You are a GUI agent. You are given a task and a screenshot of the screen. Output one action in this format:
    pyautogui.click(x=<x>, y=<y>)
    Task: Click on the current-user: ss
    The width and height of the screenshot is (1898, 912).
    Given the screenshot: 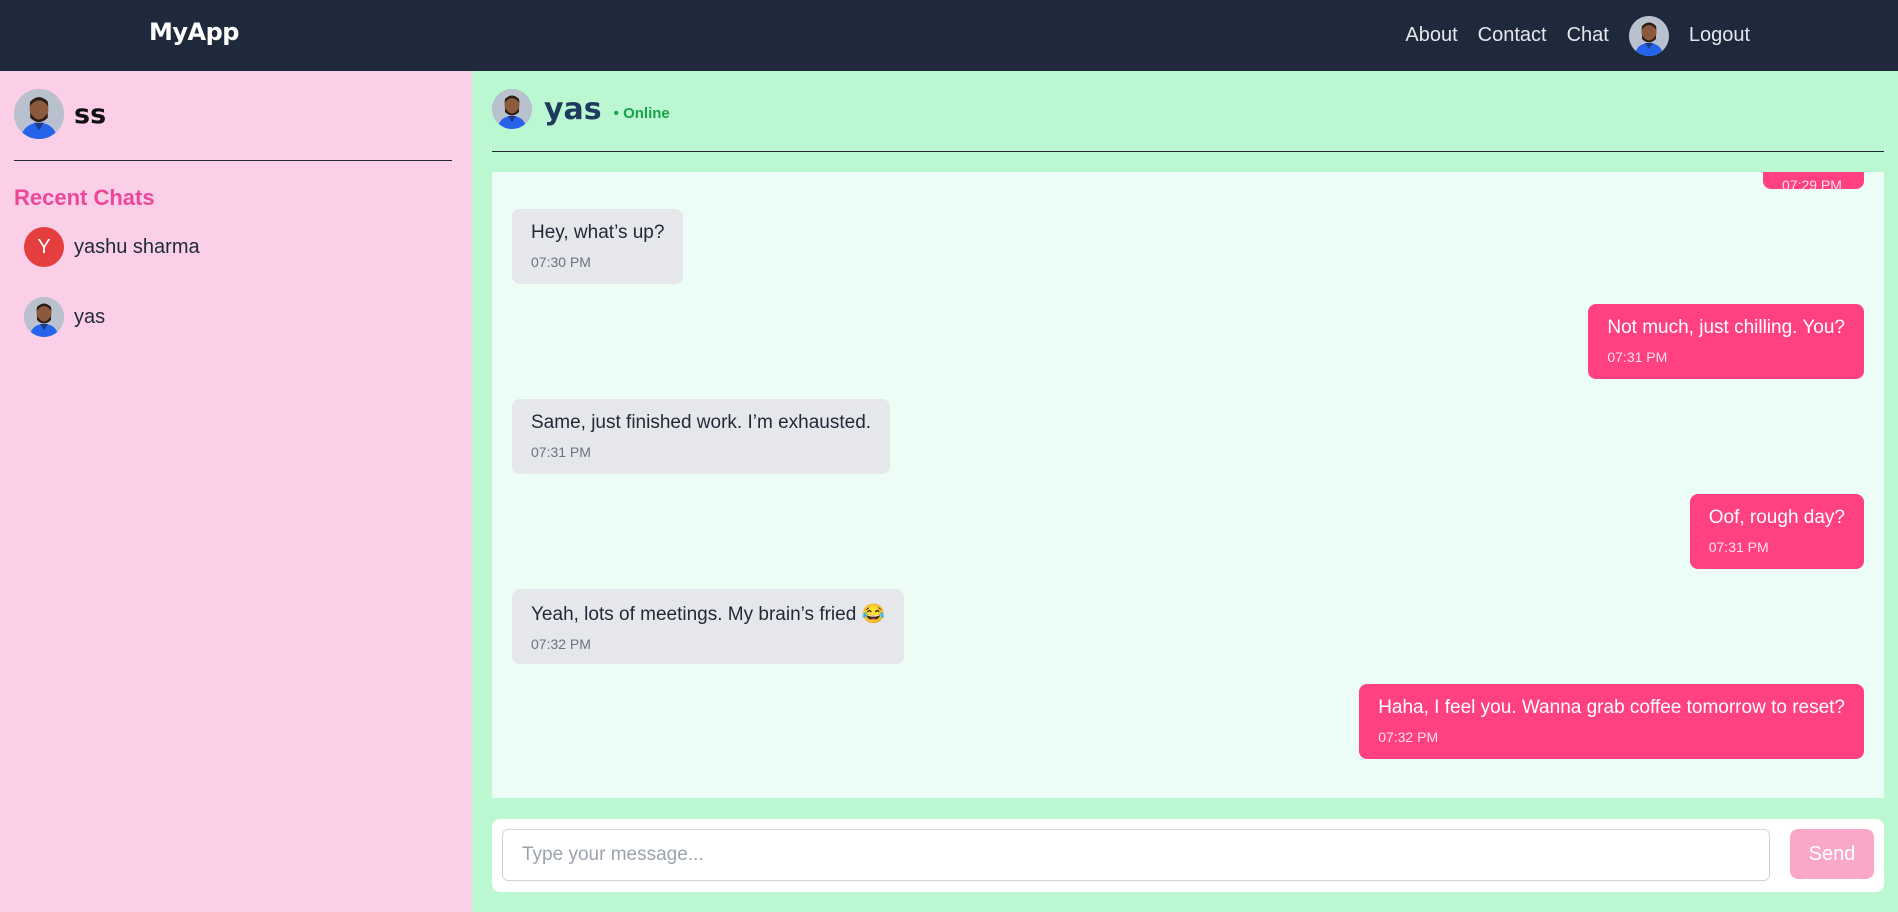 What is the action you would take?
    pyautogui.click(x=60, y=114)
    